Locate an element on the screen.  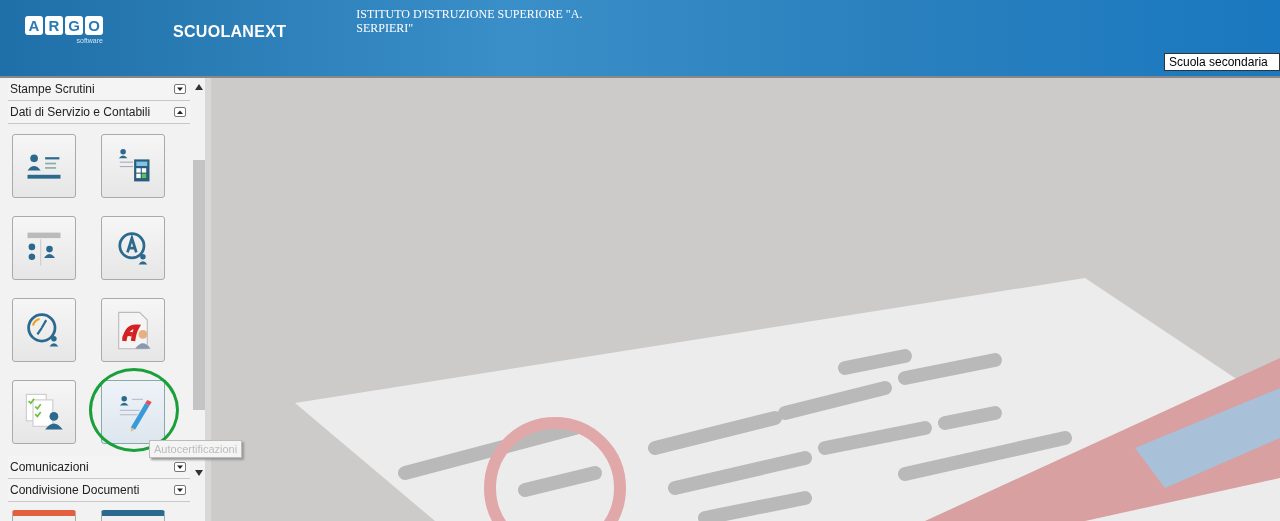
logo-letter: A is located at coordinates (34, 25).